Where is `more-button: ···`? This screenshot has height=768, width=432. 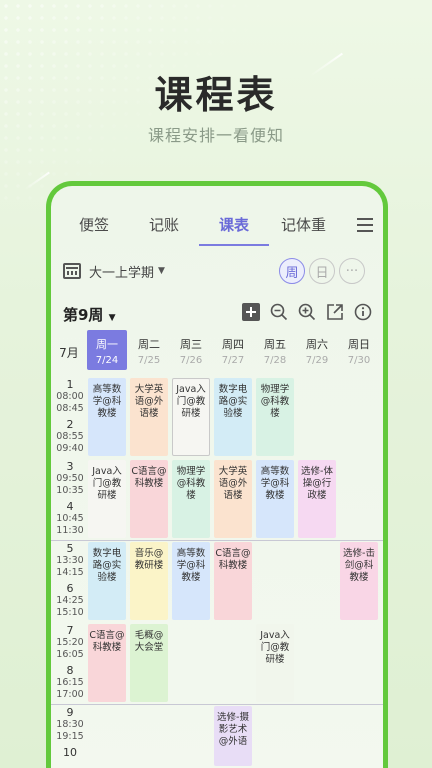 more-button: ··· is located at coordinates (352, 271).